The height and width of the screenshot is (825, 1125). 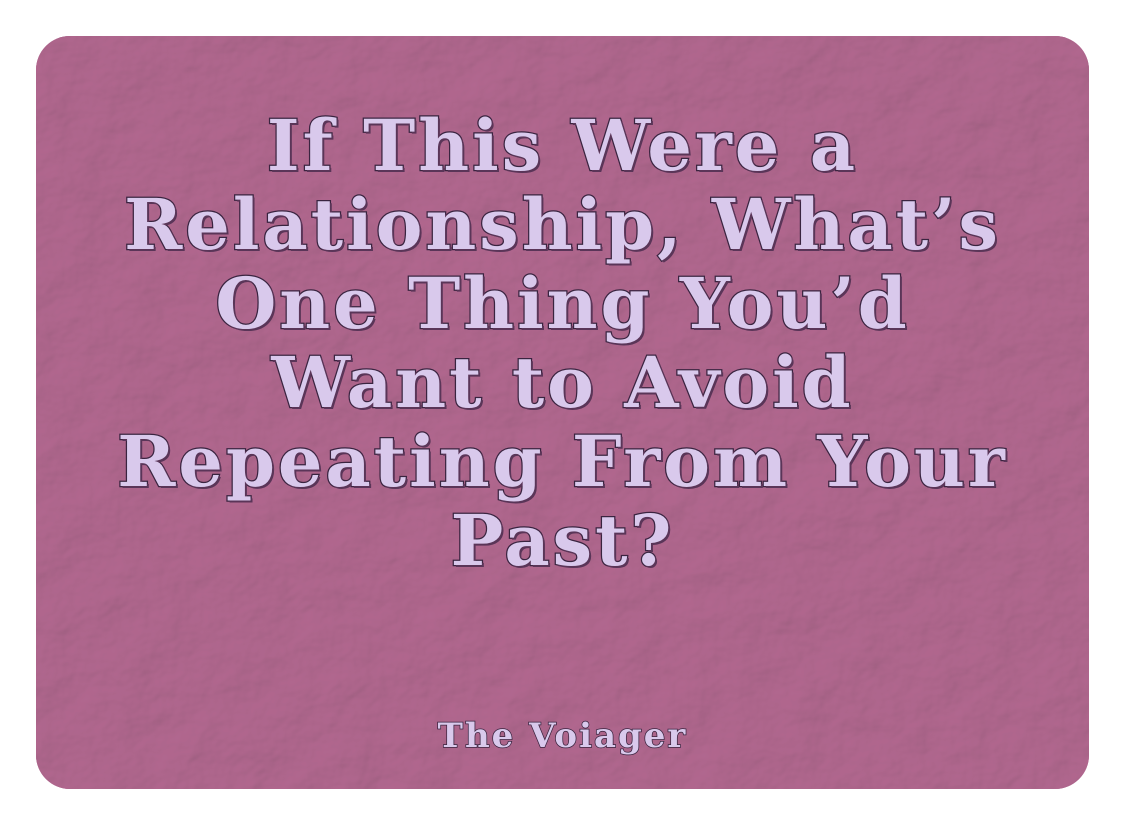 I want to click on headline-line-1: If This Were a, so click(x=562, y=145).